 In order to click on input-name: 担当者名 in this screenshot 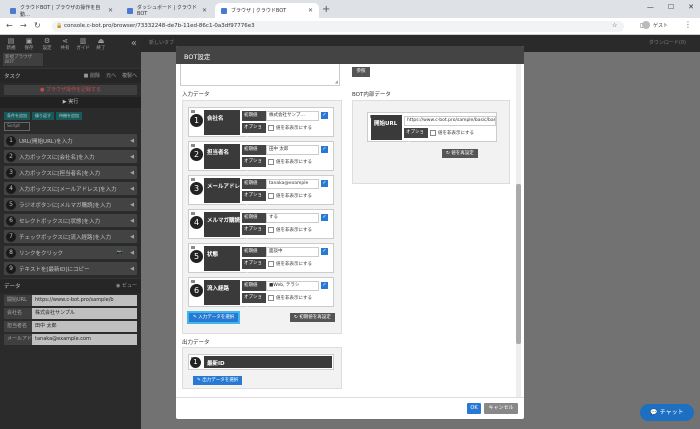, I will do `click(222, 156)`.